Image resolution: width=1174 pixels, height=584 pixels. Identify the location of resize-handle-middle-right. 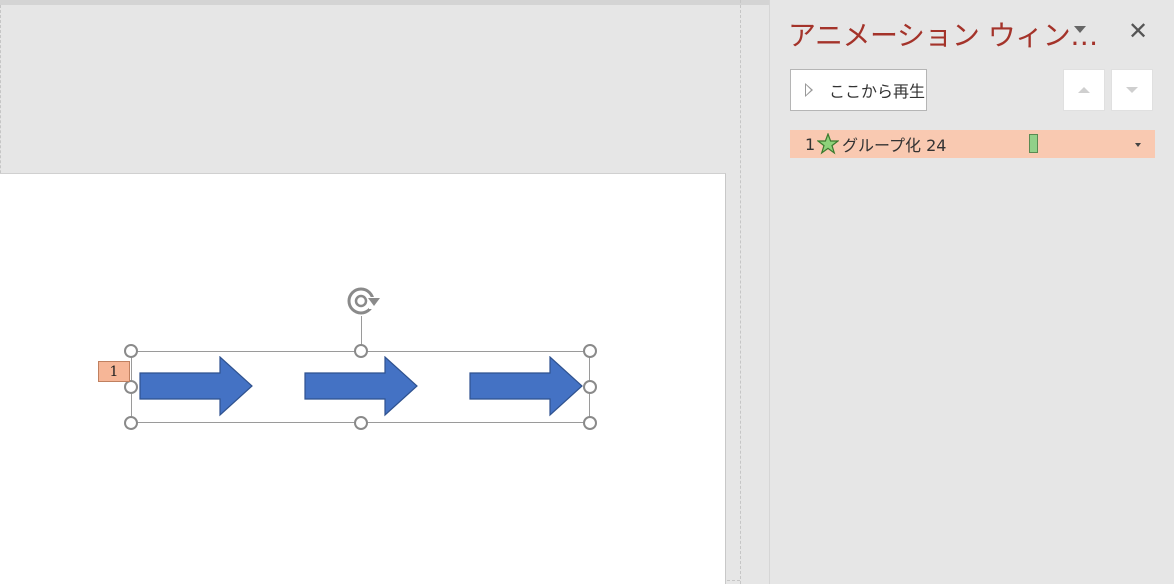
(590, 387).